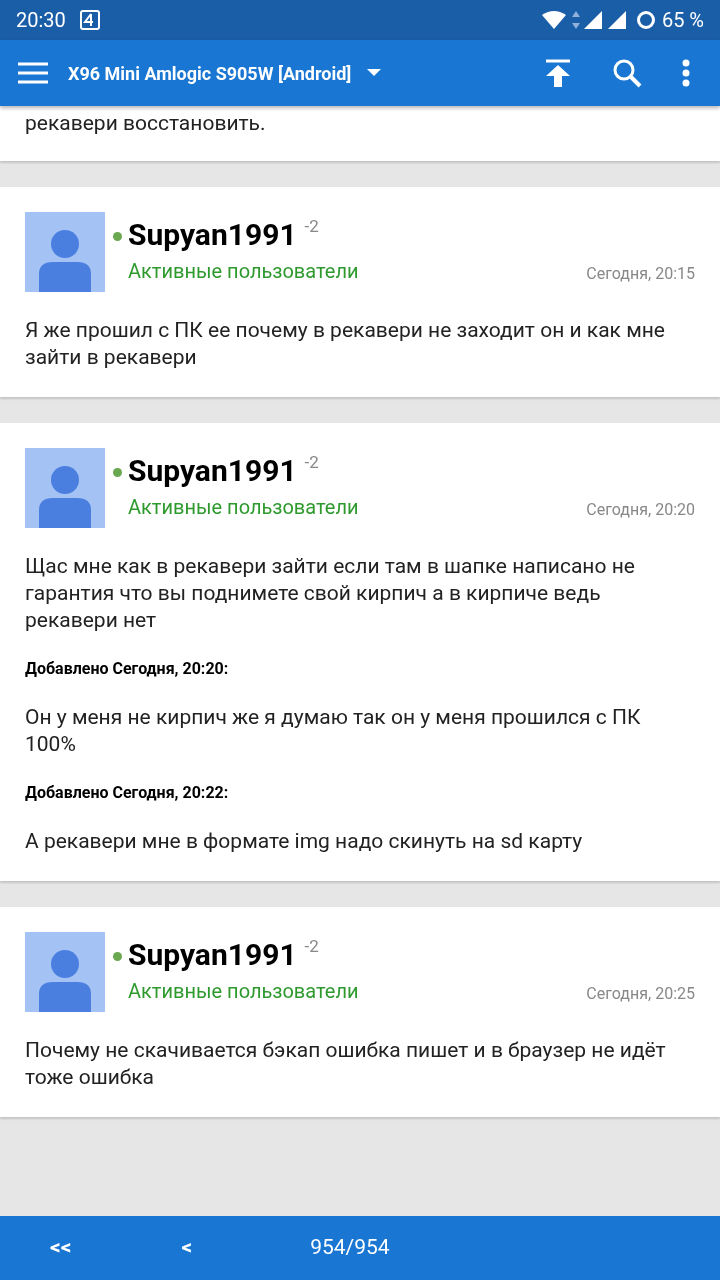 The height and width of the screenshot is (1280, 720). Describe the element at coordinates (345, 344) in the screenshot. I see `post-text: Я же прошил с ПК ее почему в рекавери не заходит он и как мне зайти в рекавери` at that location.